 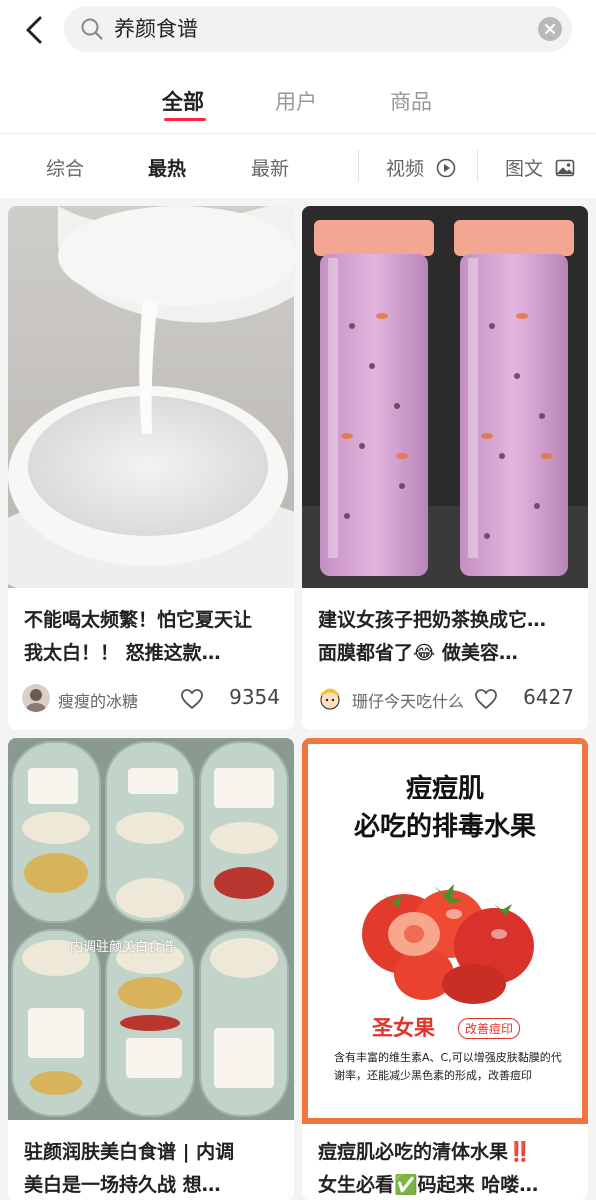 I want to click on filter-image-text-label: 图文, so click(x=524, y=169).